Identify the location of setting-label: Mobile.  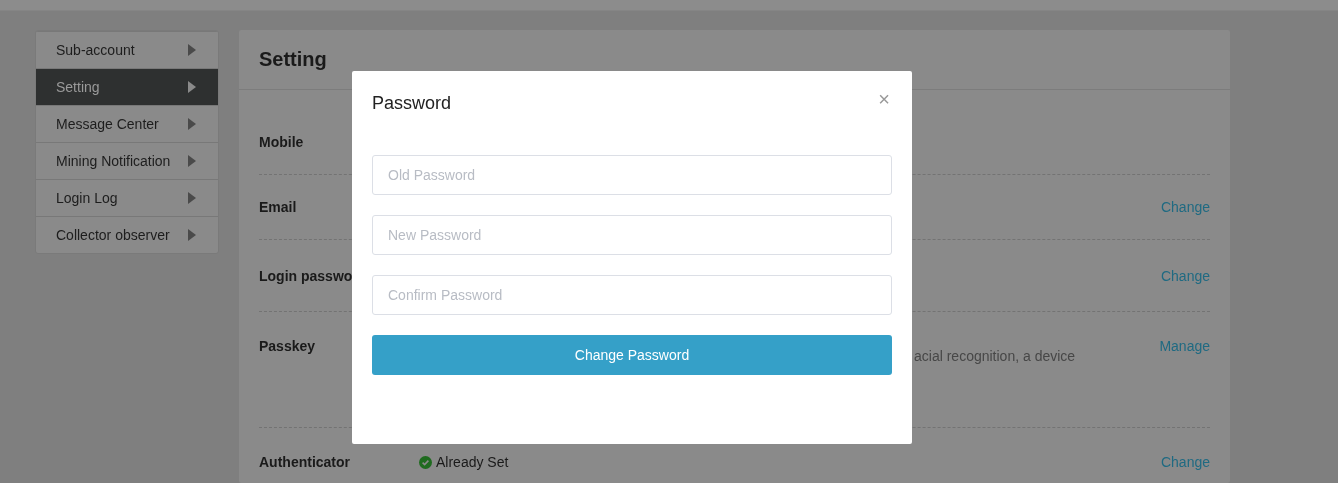
(282, 142).